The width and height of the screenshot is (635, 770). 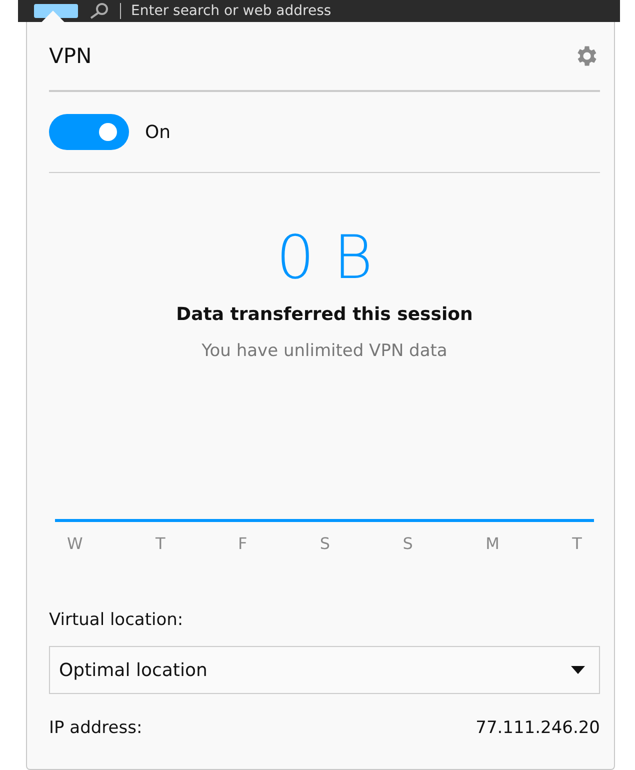 What do you see at coordinates (578, 670) in the screenshot?
I see `caret-icon` at bounding box center [578, 670].